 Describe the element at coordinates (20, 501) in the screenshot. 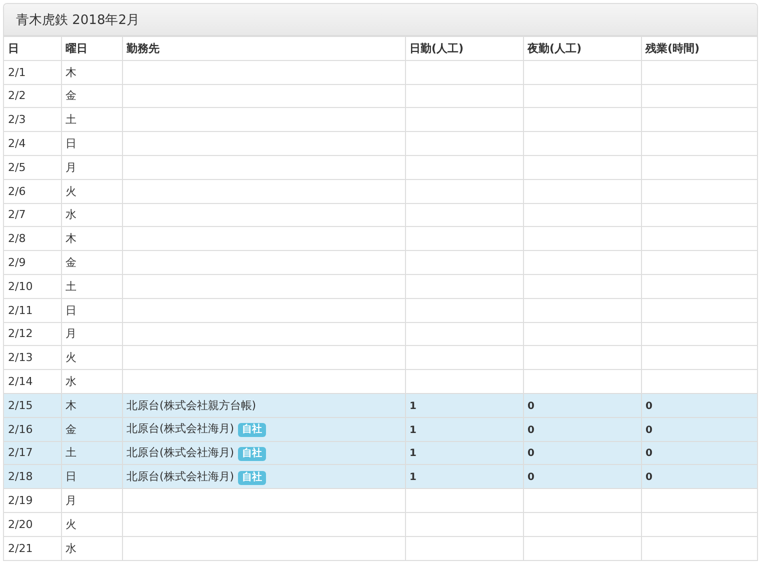

I see `date-text: 2/19` at that location.